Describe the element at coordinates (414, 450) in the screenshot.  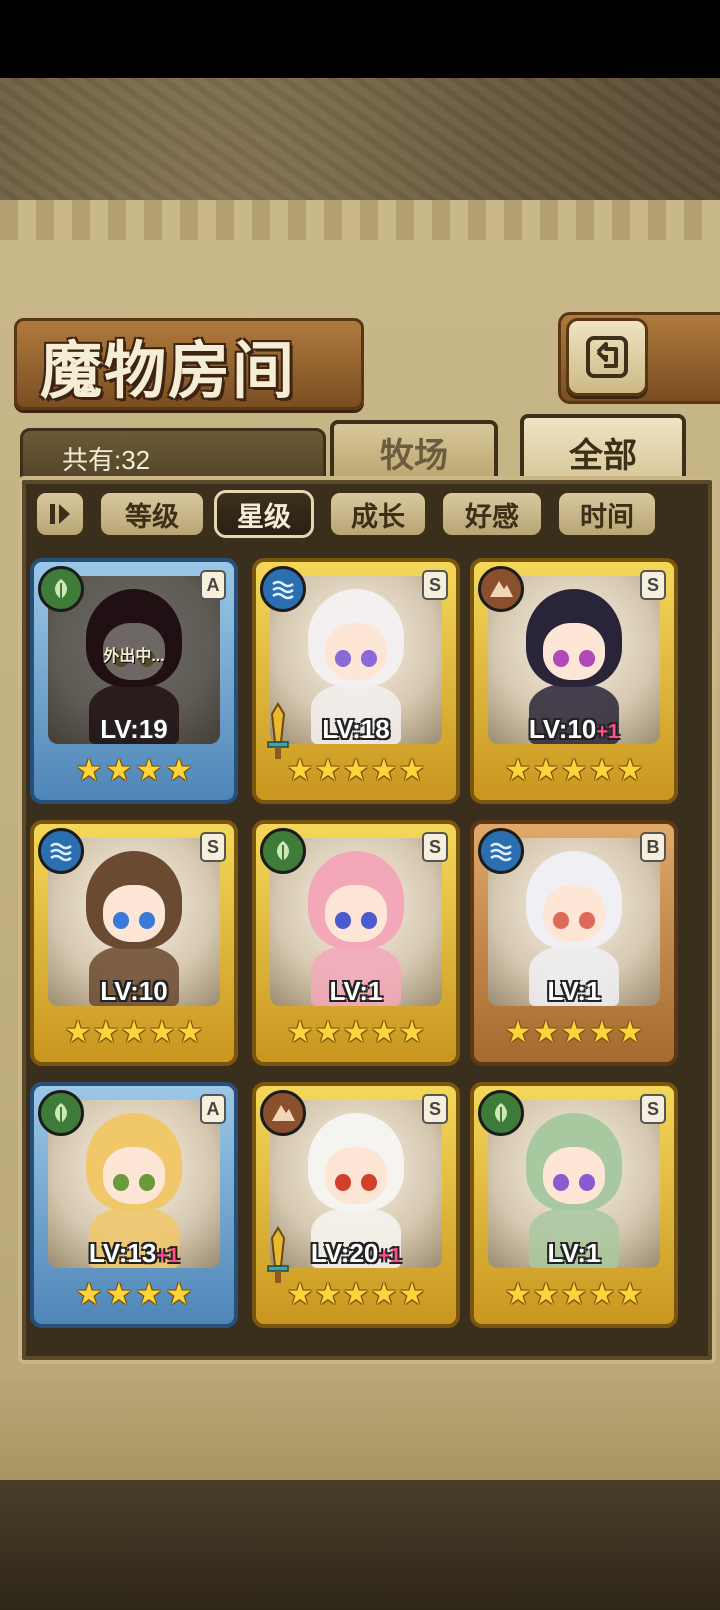
I see `tab-ranch: 牧场` at that location.